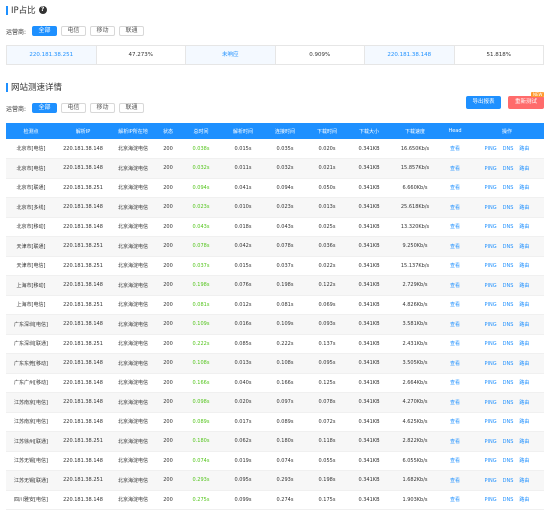 This screenshot has width=554, height=516. Describe the element at coordinates (369, 131) in the screenshot. I see `col-download-size: 下载大小` at that location.